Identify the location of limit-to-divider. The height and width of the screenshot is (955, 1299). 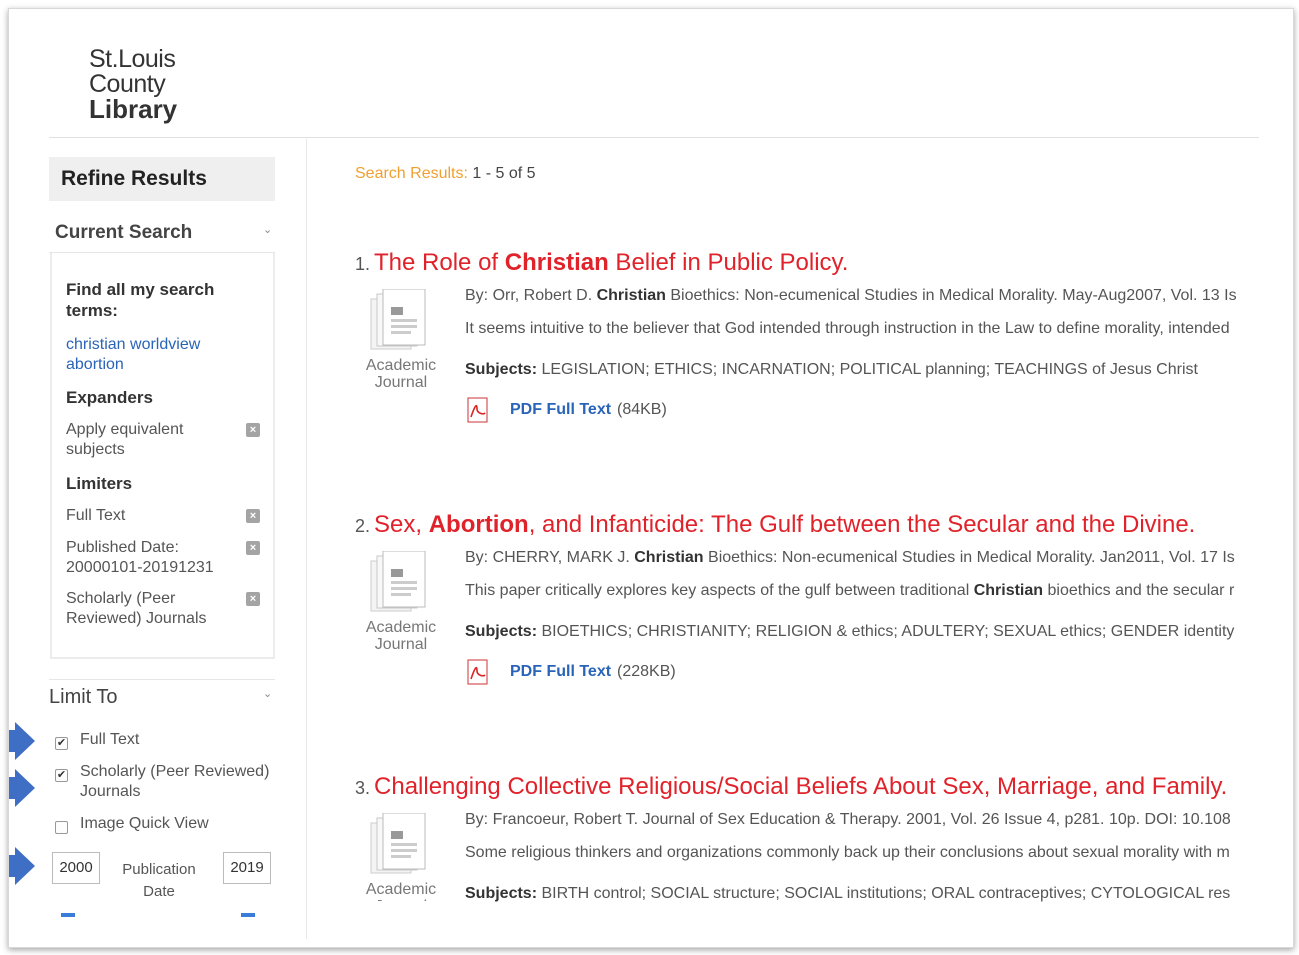
(162, 679).